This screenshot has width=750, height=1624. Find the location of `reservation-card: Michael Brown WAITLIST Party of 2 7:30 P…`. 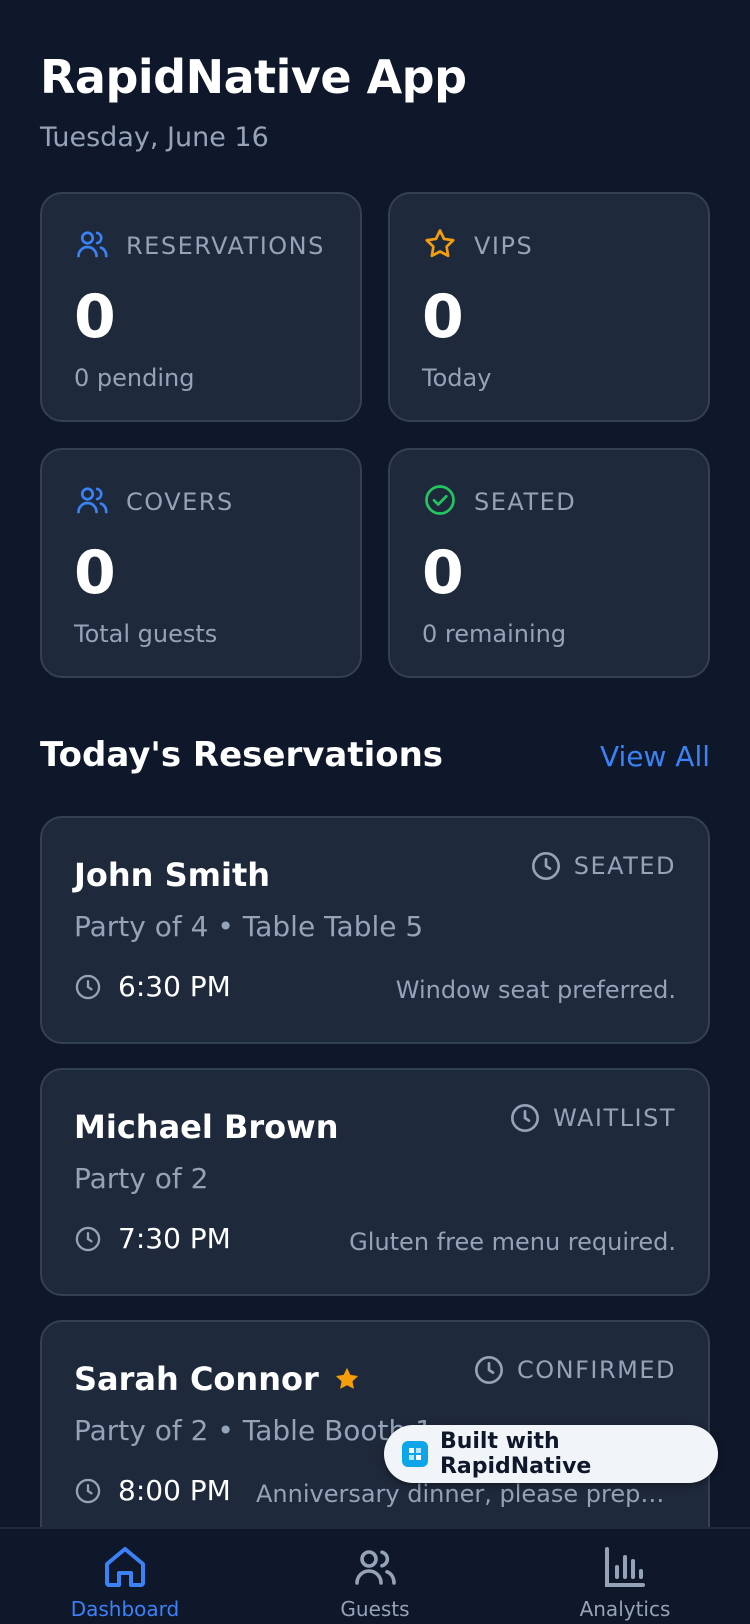

reservation-card: Michael Brown WAITLIST Party of 2 7:30 P… is located at coordinates (375, 1182).